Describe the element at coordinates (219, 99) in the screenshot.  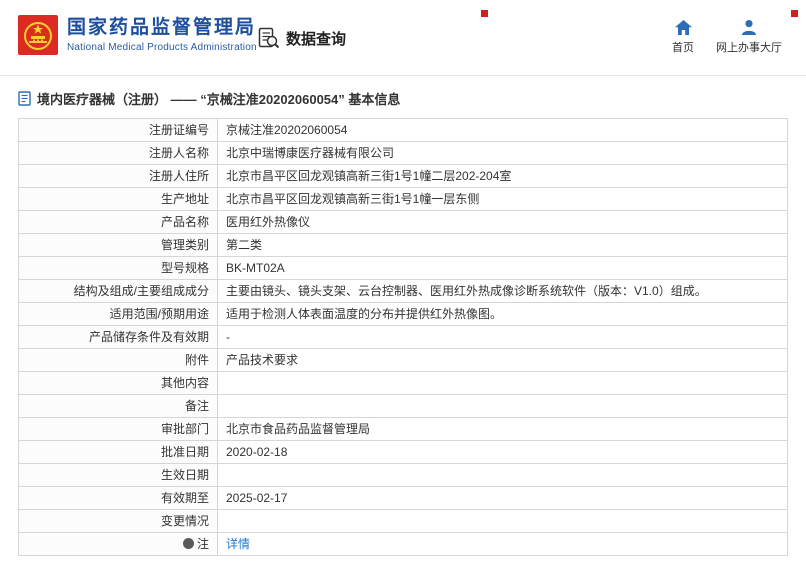
I see `page-title-text: 境内医疗器械（注册） —— “京械注准20202060054” 基本信息` at that location.